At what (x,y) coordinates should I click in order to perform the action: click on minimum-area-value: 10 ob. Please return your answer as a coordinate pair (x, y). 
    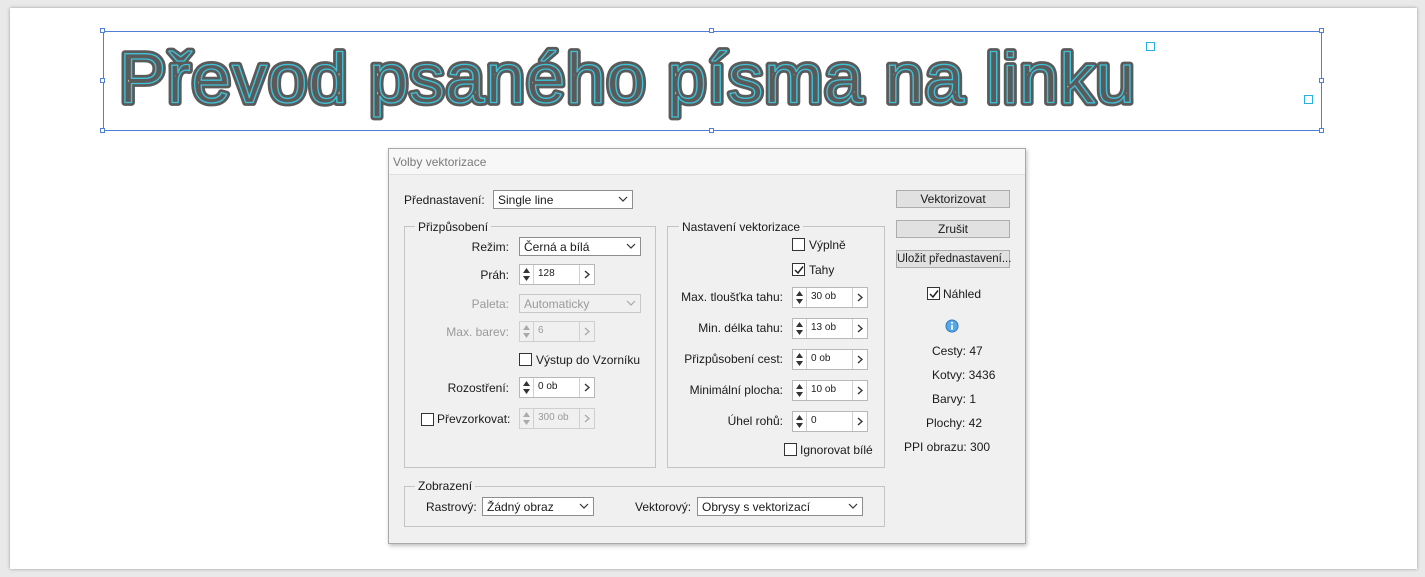
    Looking at the image, I should click on (824, 389).